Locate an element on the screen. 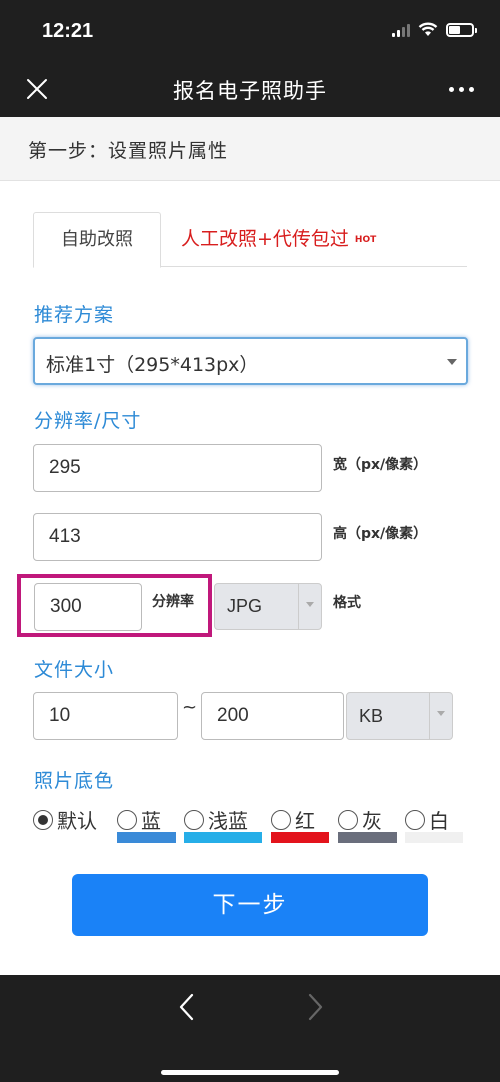 This screenshot has width=500, height=1082. tab-self-edit: 自助改照 is located at coordinates (97, 240).